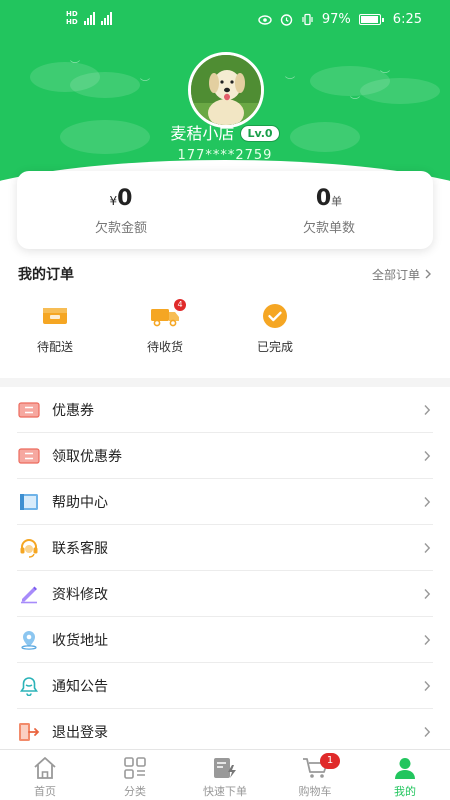  Describe the element at coordinates (225, 274) in the screenshot. I see `orders-header: 我的订单 全部订单` at that location.